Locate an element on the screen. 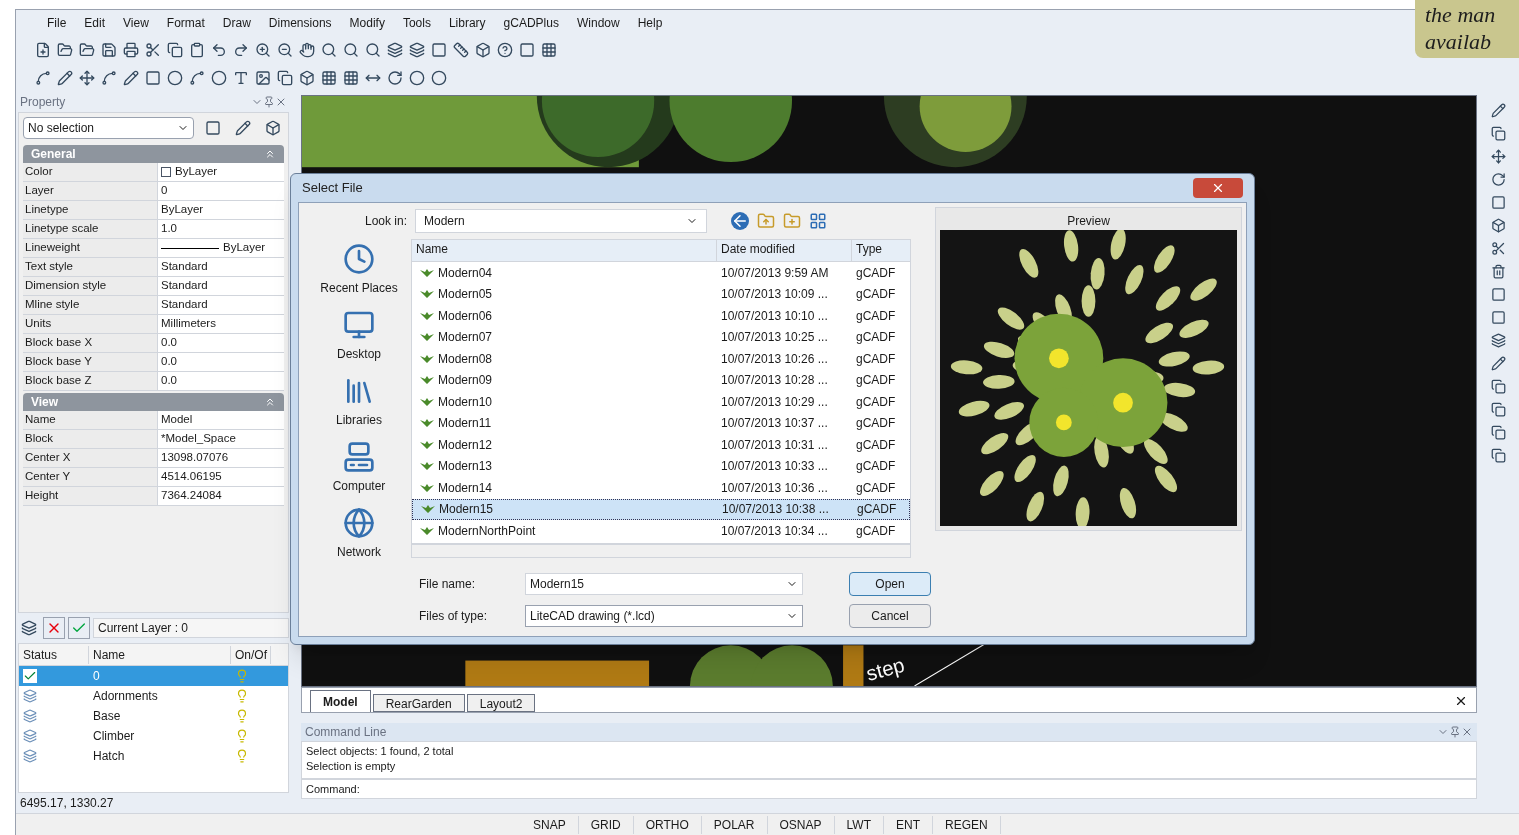  status-toggle: REGEN is located at coordinates (966, 824).